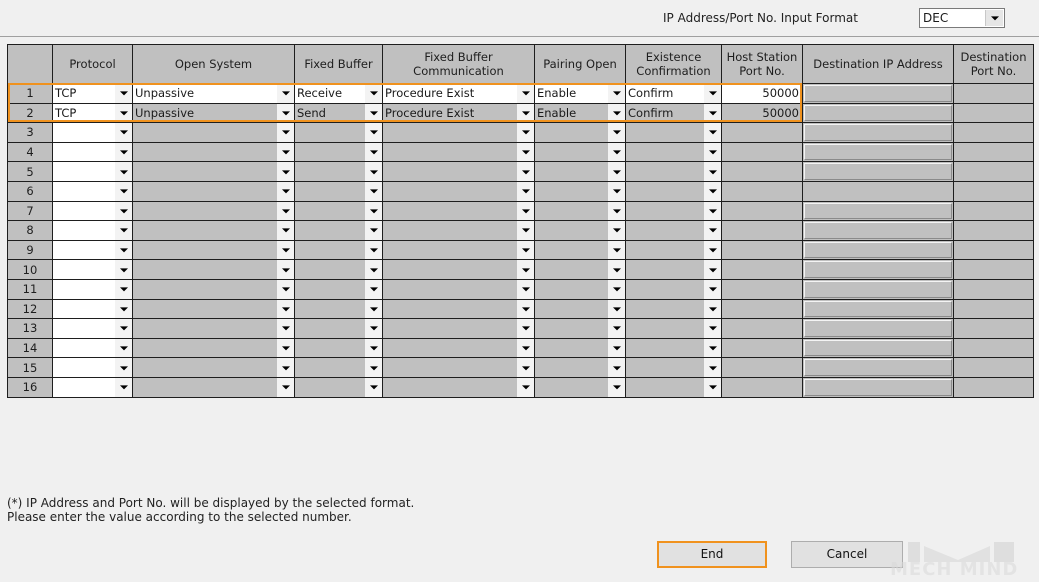 The width and height of the screenshot is (1039, 582). I want to click on fixed-buffer-combo-cell: Send, so click(338, 113).